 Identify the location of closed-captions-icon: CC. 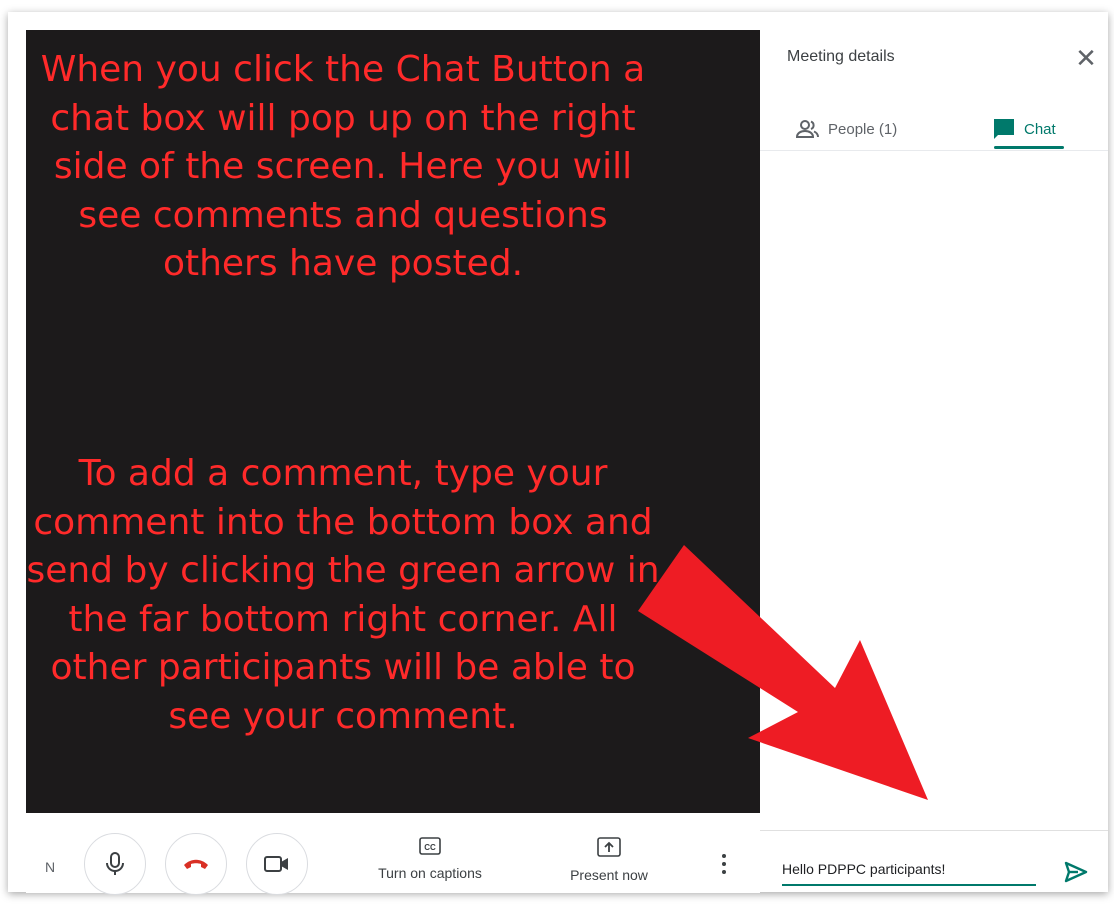
(430, 846).